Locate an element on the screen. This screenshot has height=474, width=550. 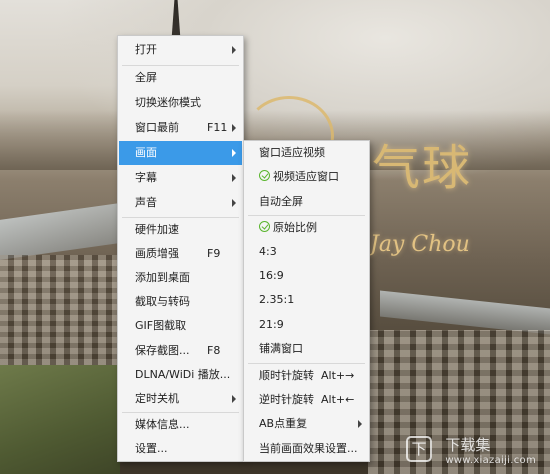
shortcut-label: F8 is located at coordinates (214, 350).